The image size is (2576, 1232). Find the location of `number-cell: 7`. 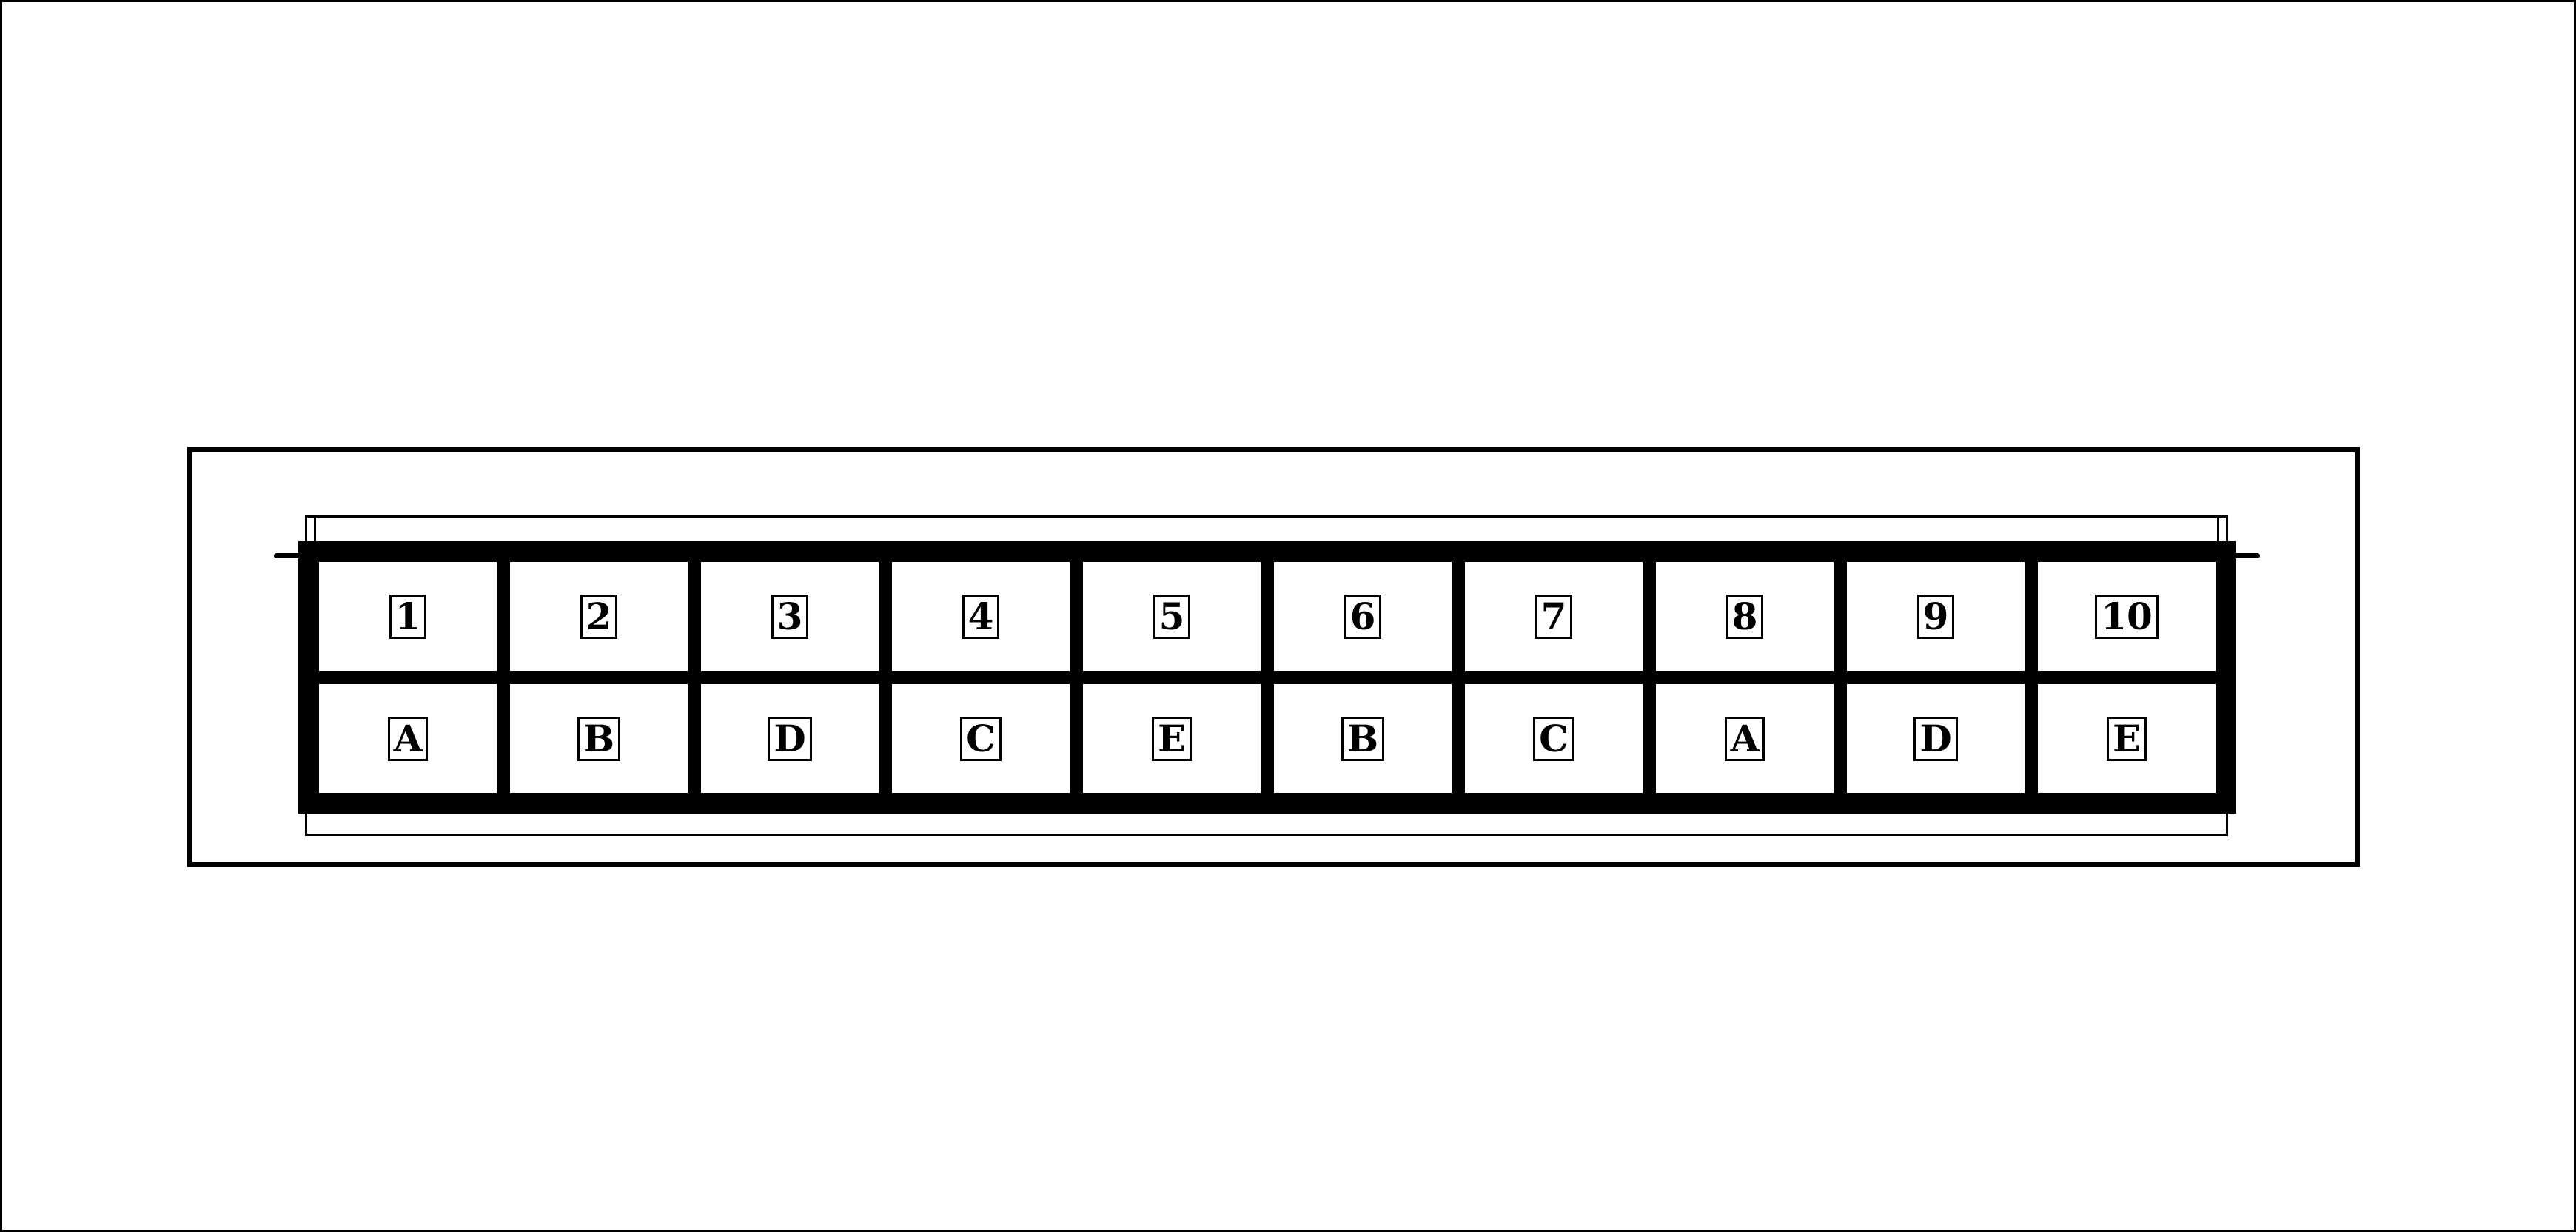

number-cell: 7 is located at coordinates (1554, 616).